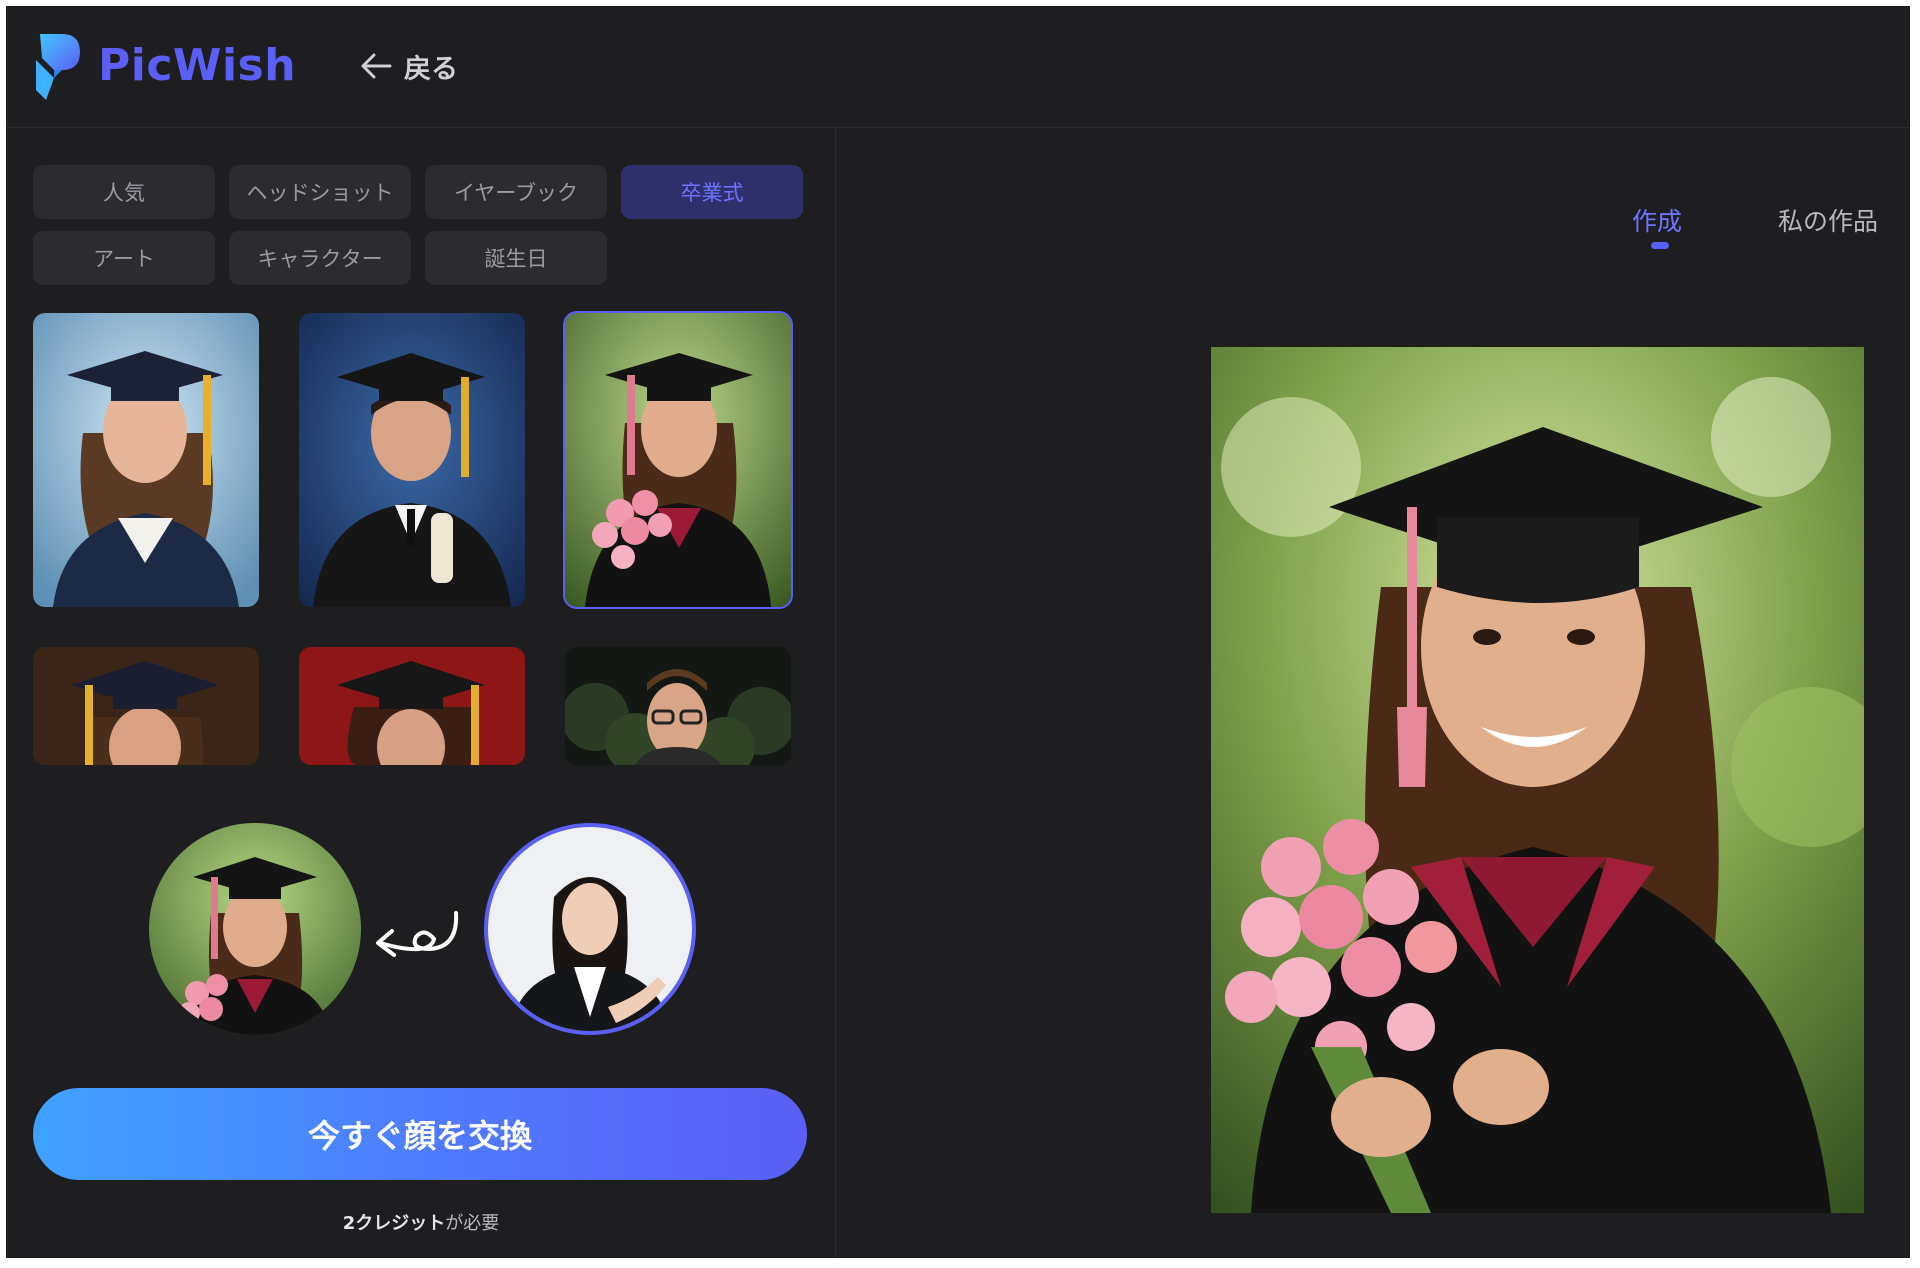  I want to click on category-art: アート, so click(124, 258).